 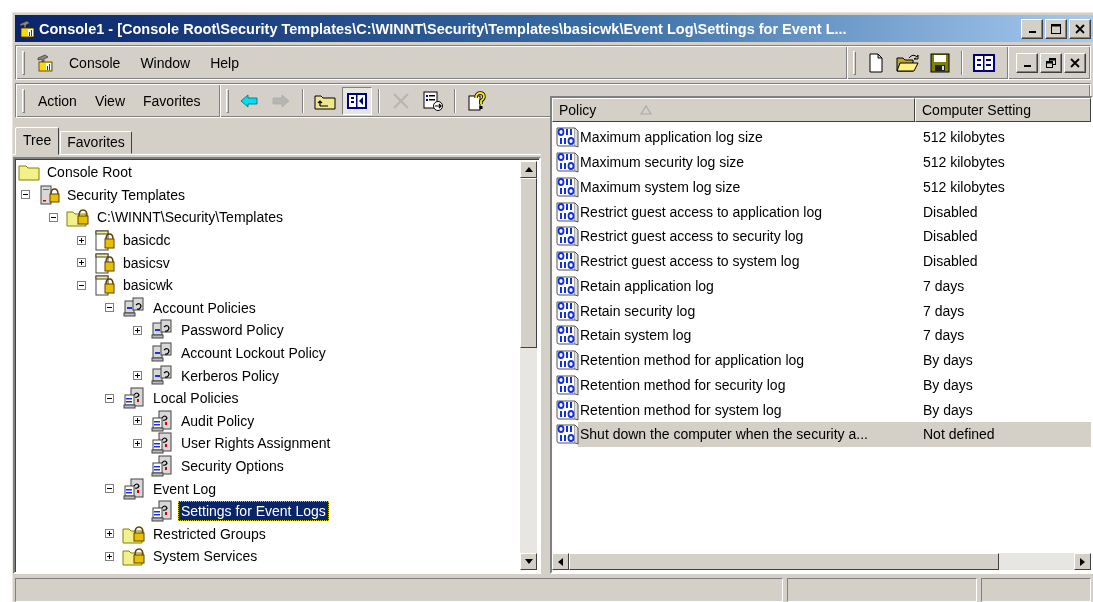 What do you see at coordinates (821, 310) in the screenshot?
I see `list-row: Retain security log 7 days` at bounding box center [821, 310].